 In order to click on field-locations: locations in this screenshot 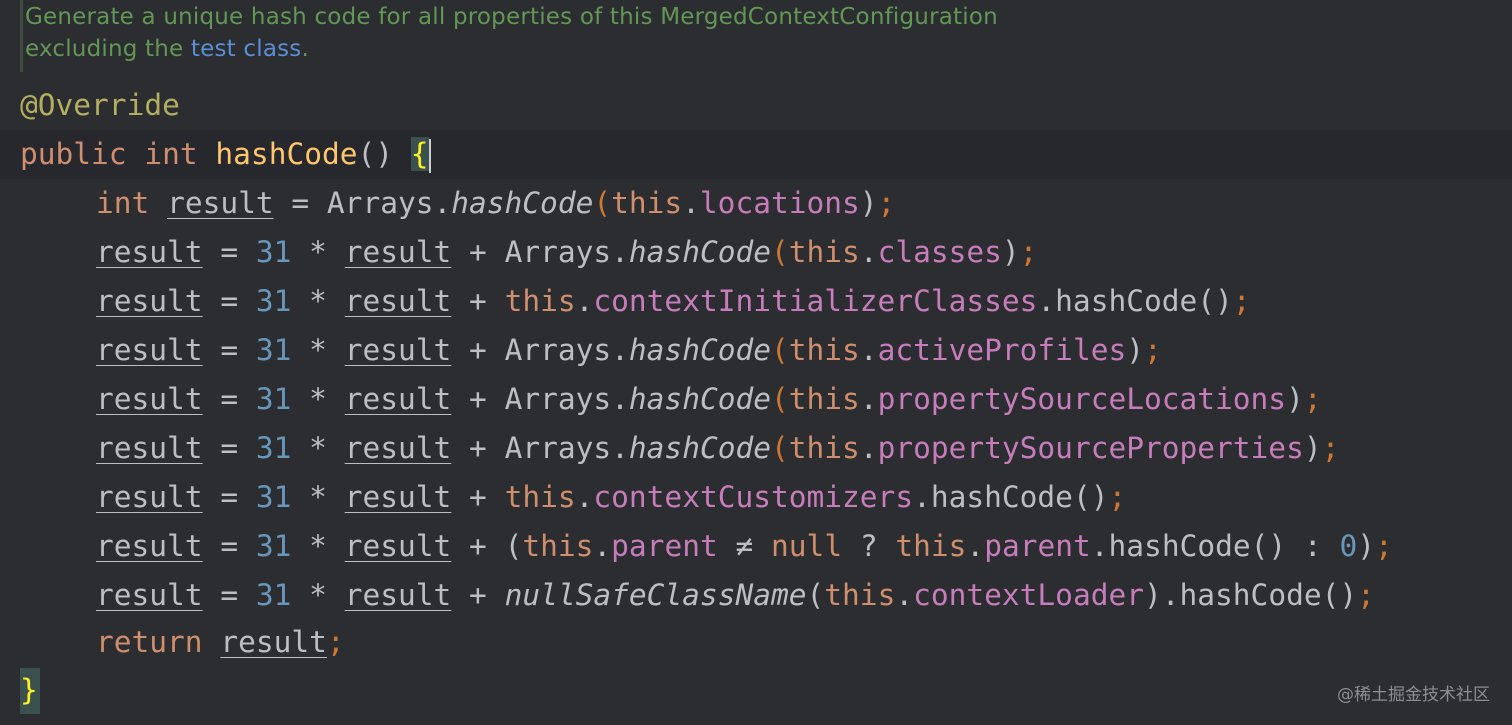, I will do `click(779, 203)`.